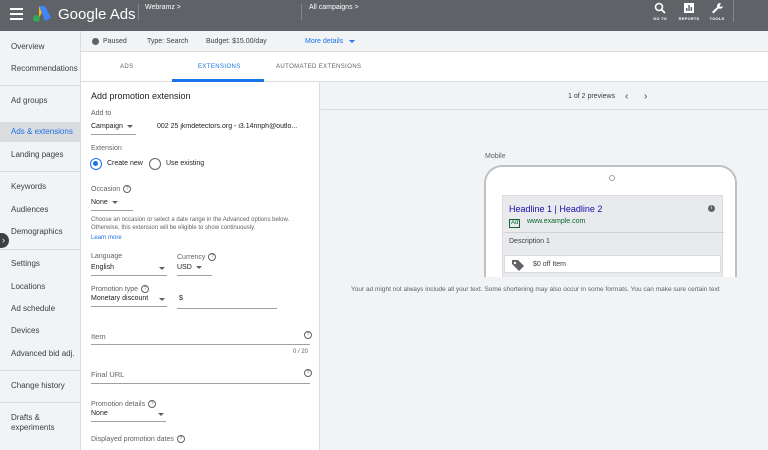 This screenshot has width=768, height=450. I want to click on ad-headline: Headline 1 | Headline 2, so click(556, 209).